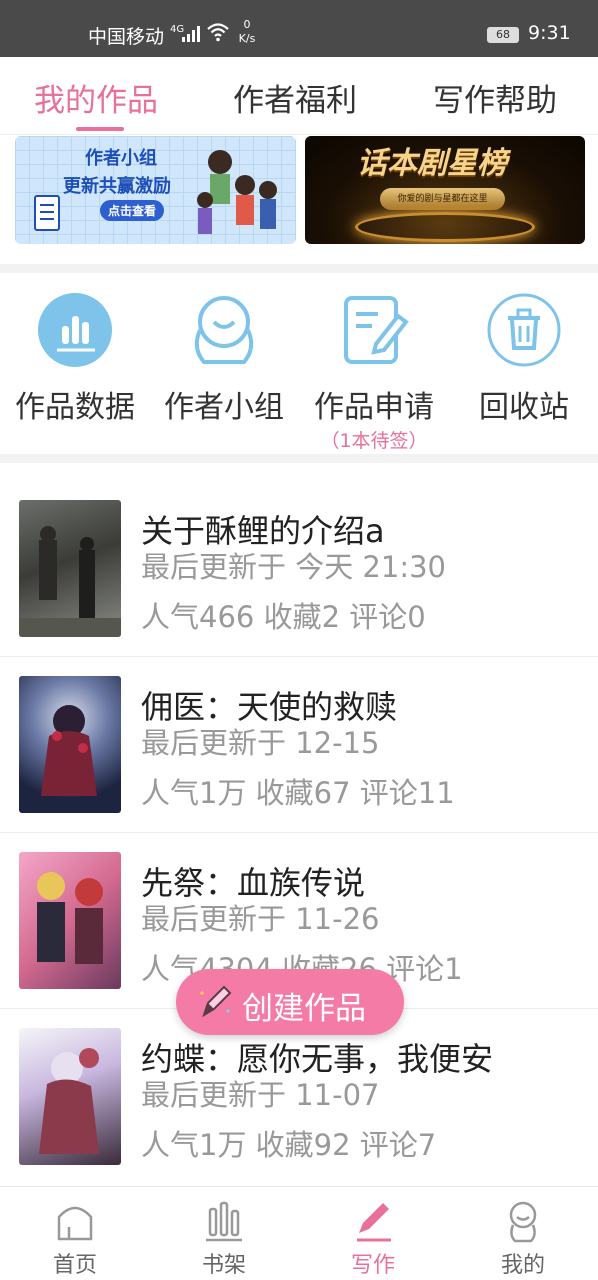 The width and height of the screenshot is (598, 1280). Describe the element at coordinates (75, 1223) in the screenshot. I see `home-icon` at that location.